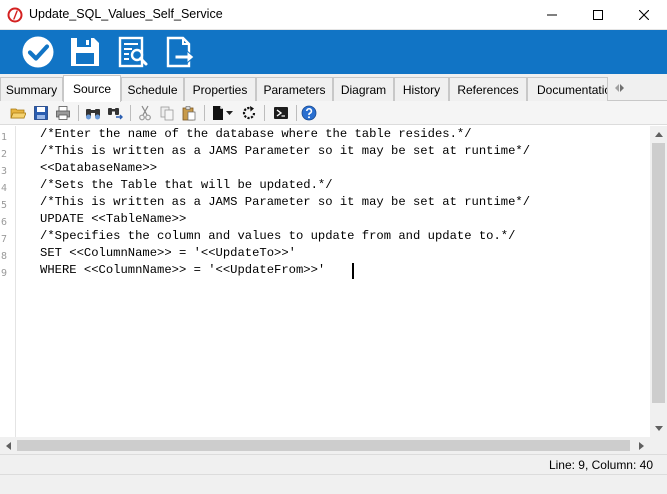  I want to click on cut-icon, so click(145, 113).